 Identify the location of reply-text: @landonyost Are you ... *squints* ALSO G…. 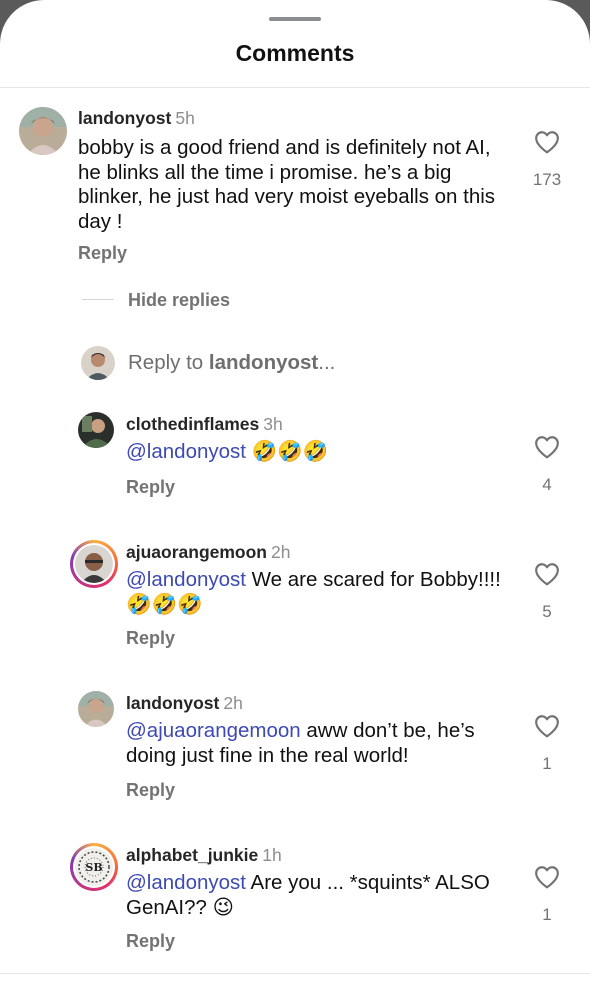
(321, 895).